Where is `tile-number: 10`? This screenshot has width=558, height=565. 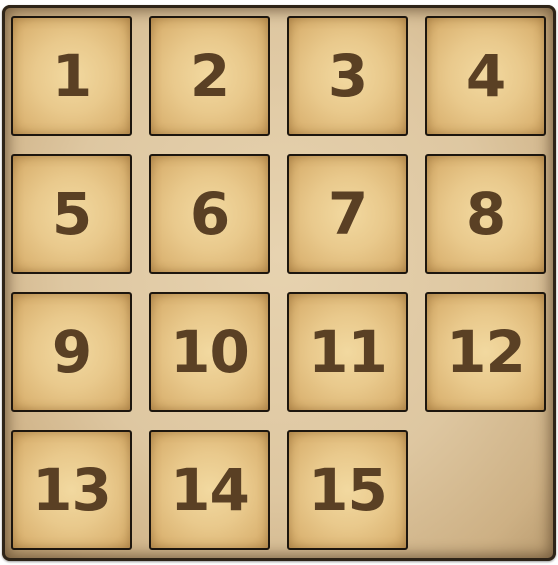 tile-number: 10 is located at coordinates (210, 352).